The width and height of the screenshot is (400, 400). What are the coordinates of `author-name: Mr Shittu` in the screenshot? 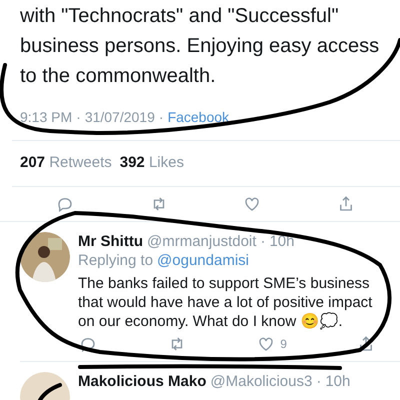 It's located at (110, 241).